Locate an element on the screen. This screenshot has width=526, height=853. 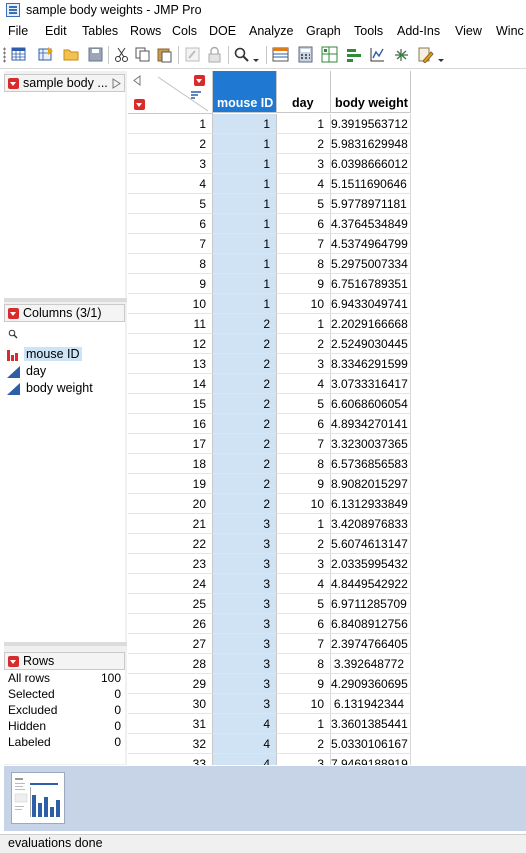
row-number: 29 is located at coordinates (170, 684).